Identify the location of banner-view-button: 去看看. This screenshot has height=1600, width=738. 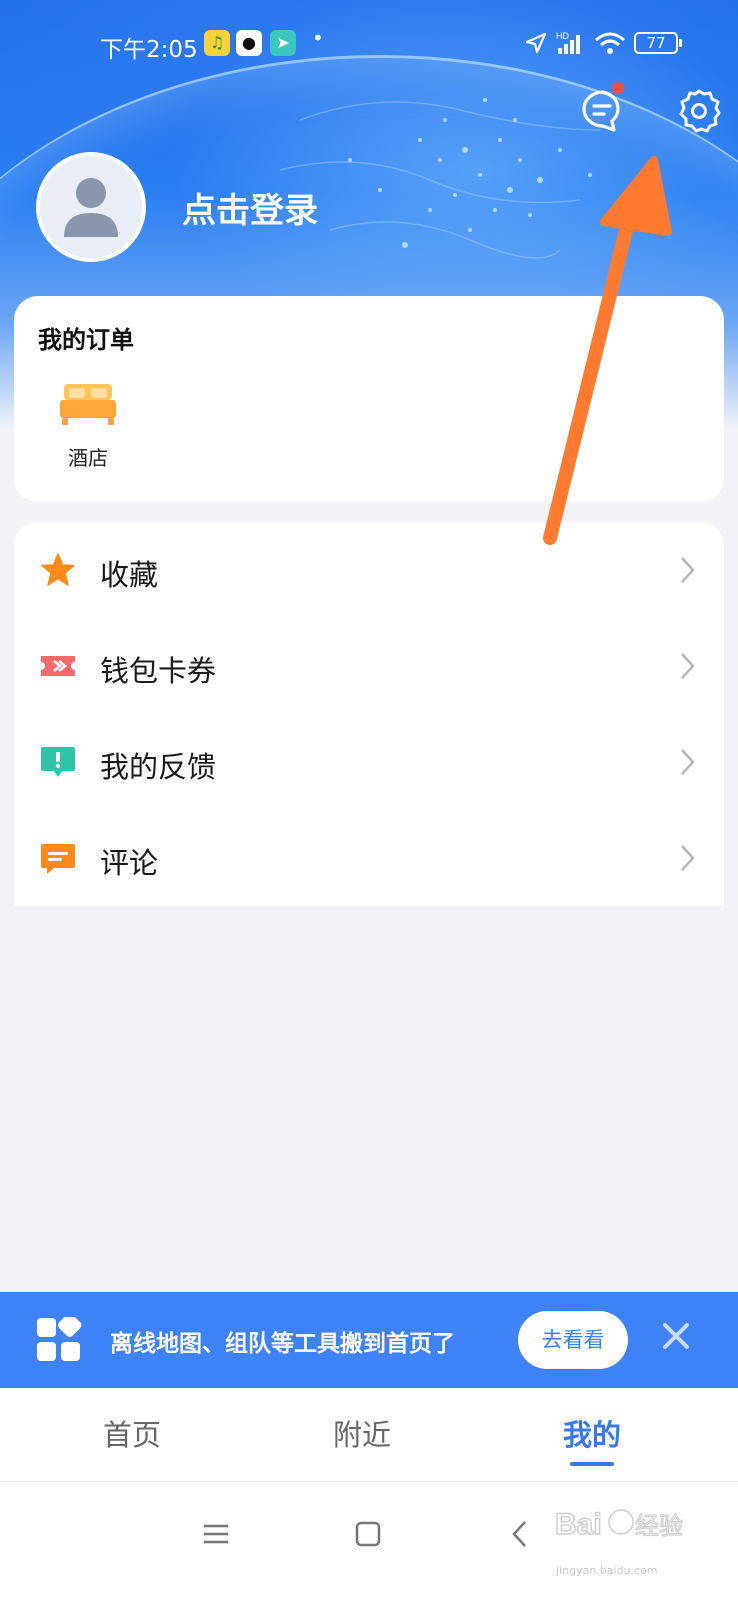
(573, 1340).